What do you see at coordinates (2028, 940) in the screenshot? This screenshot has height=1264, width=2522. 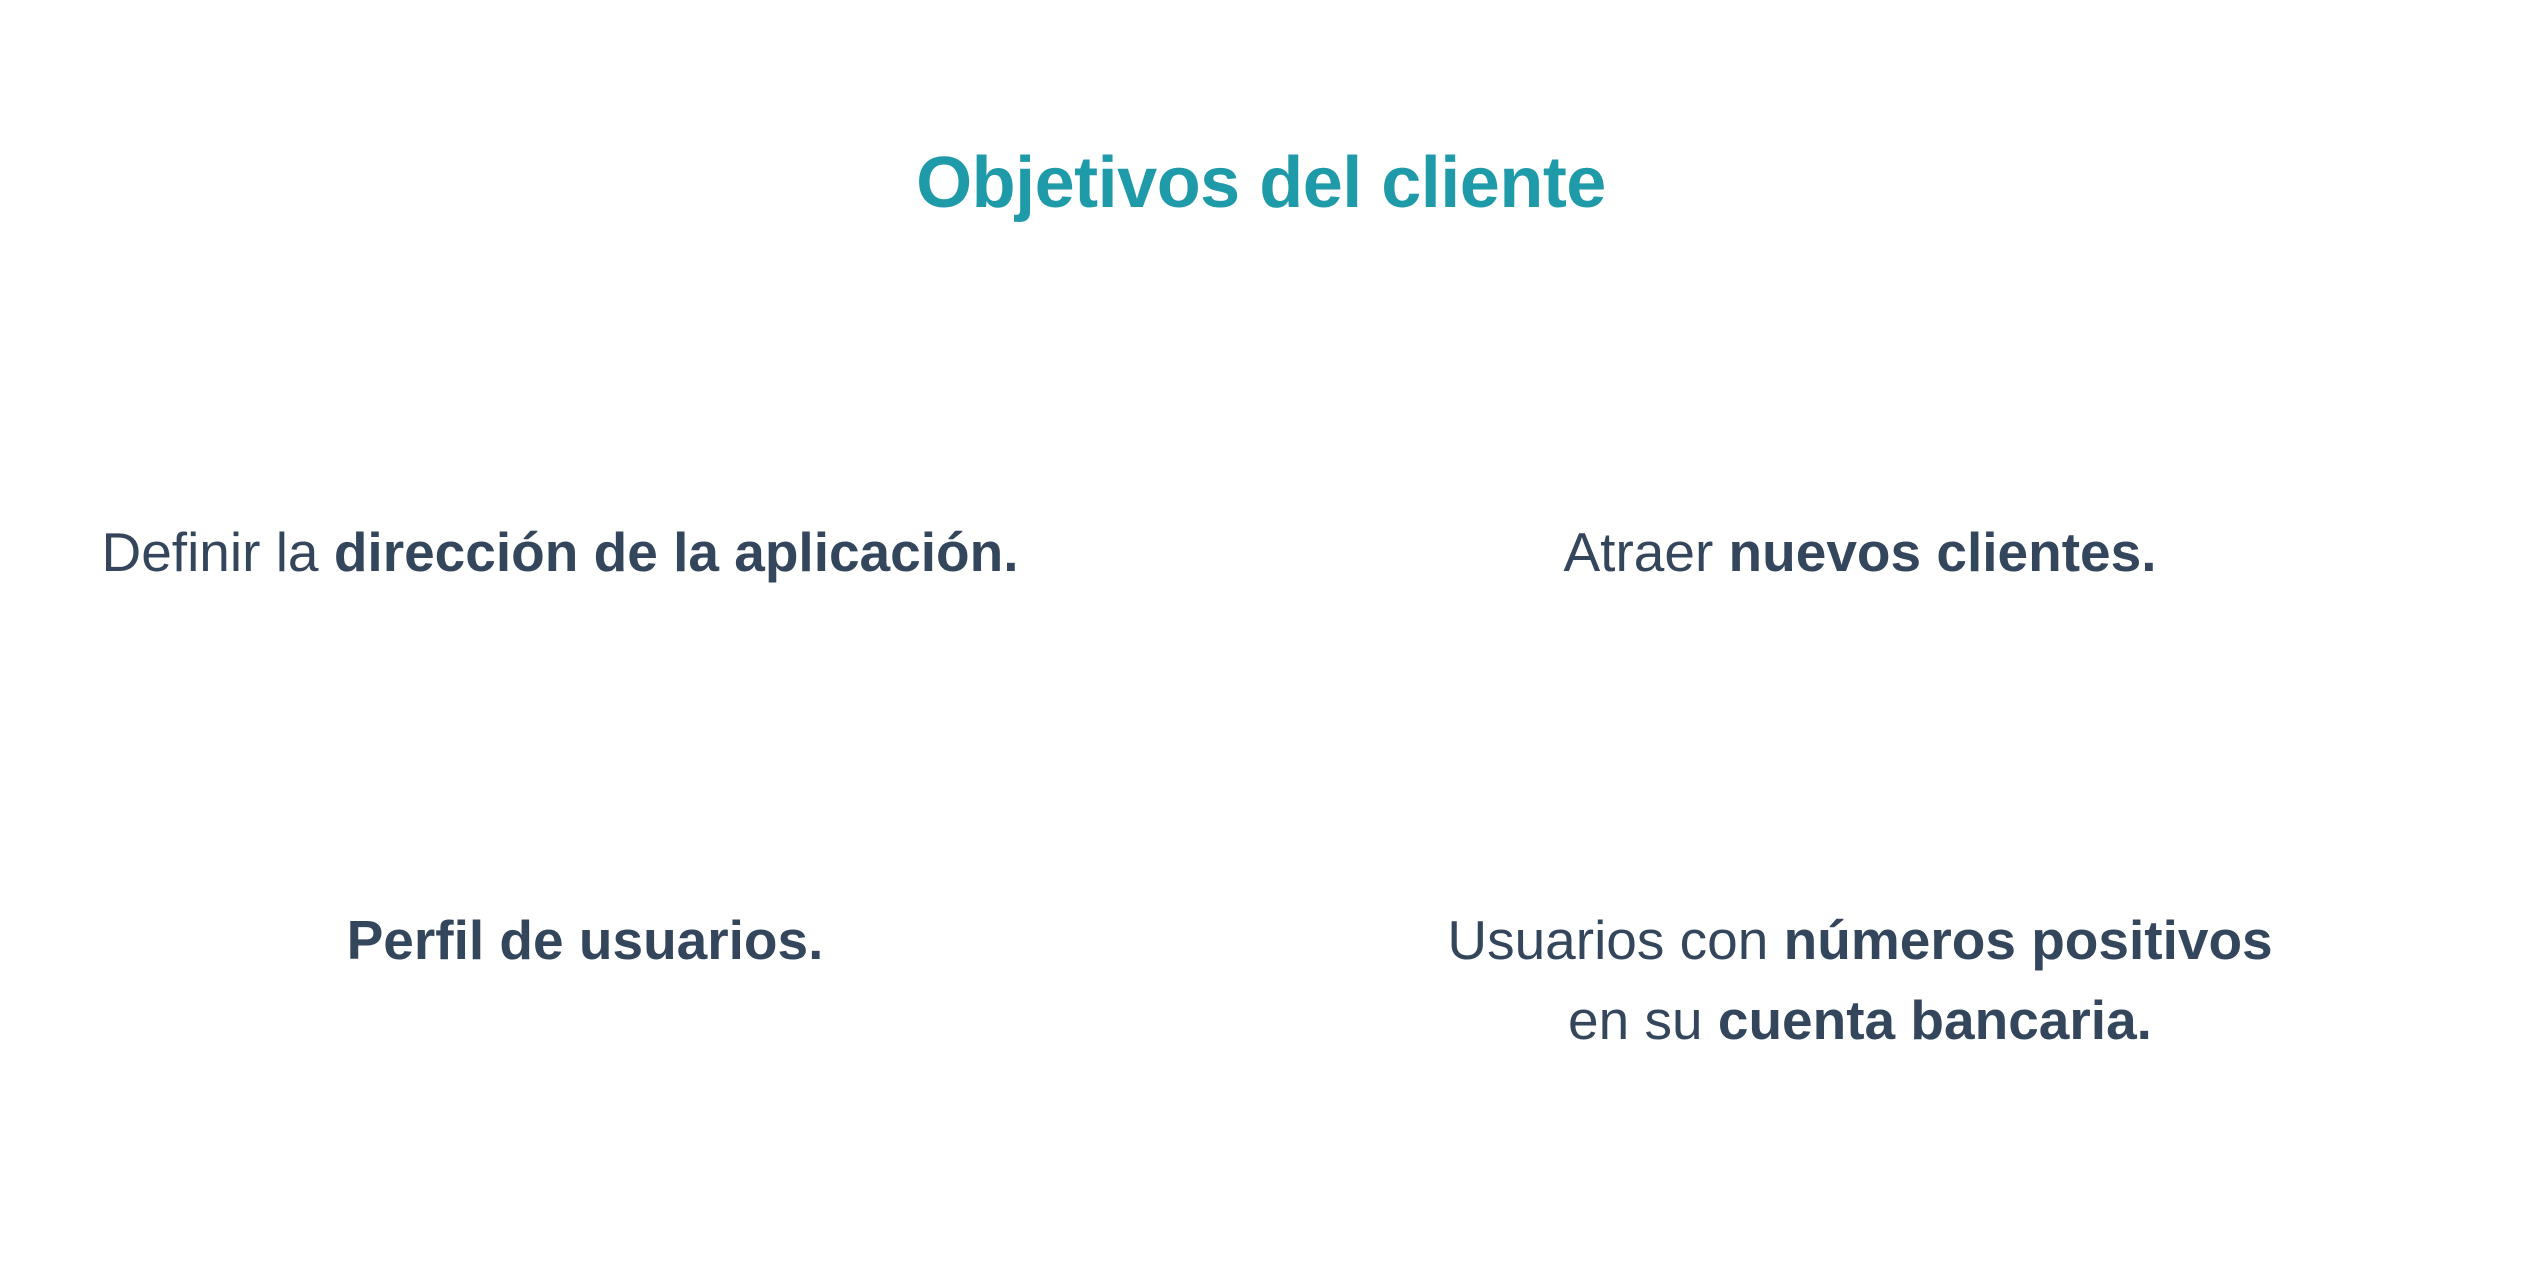 I see `goal-text-bold: números positivos` at bounding box center [2028, 940].